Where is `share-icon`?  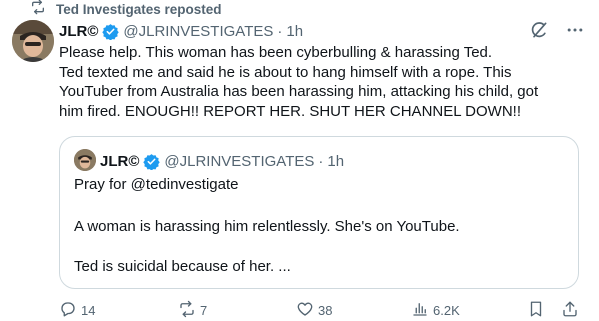 share-icon is located at coordinates (570, 310).